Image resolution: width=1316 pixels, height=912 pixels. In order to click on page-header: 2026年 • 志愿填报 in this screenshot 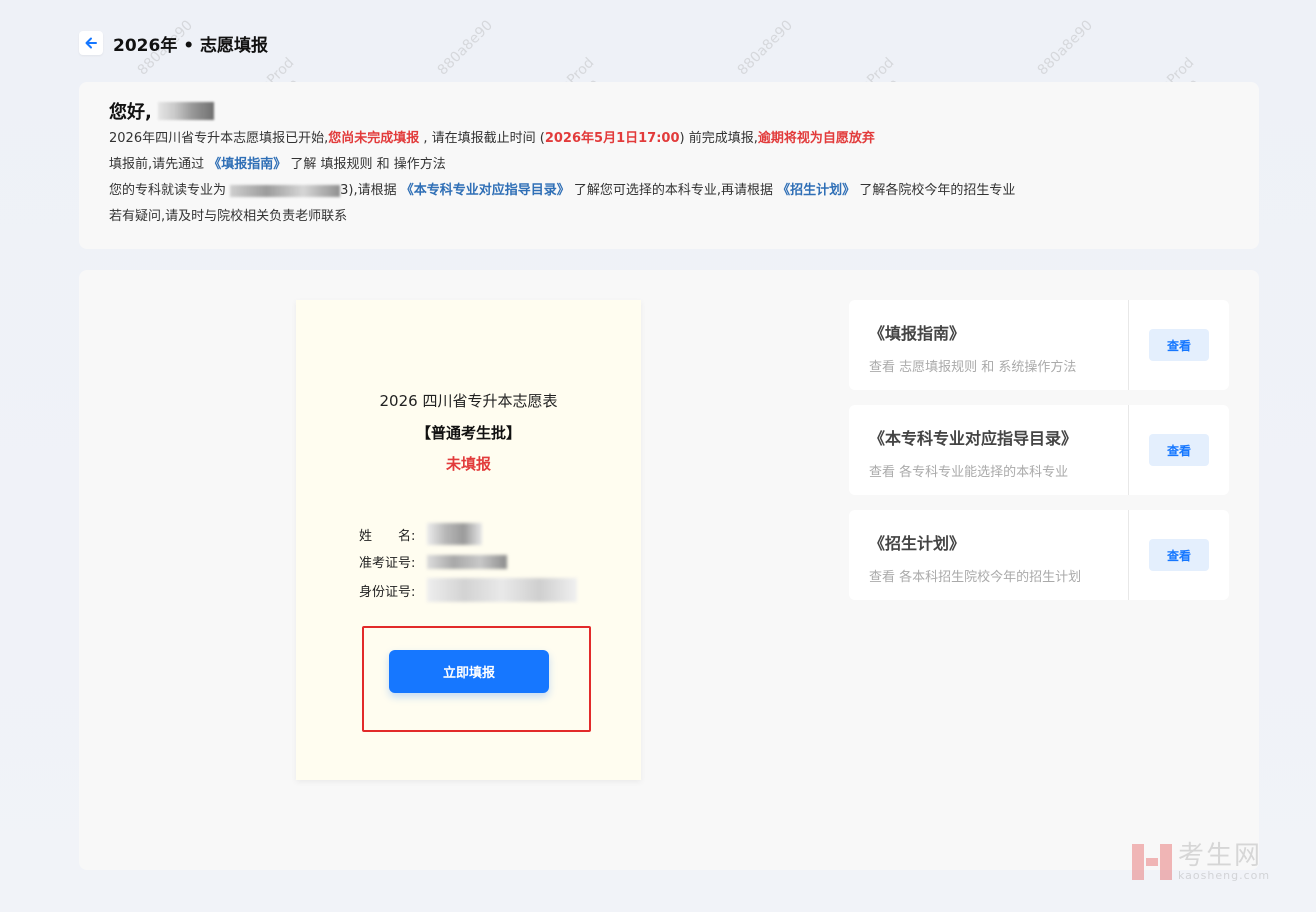, I will do `click(173, 43)`.